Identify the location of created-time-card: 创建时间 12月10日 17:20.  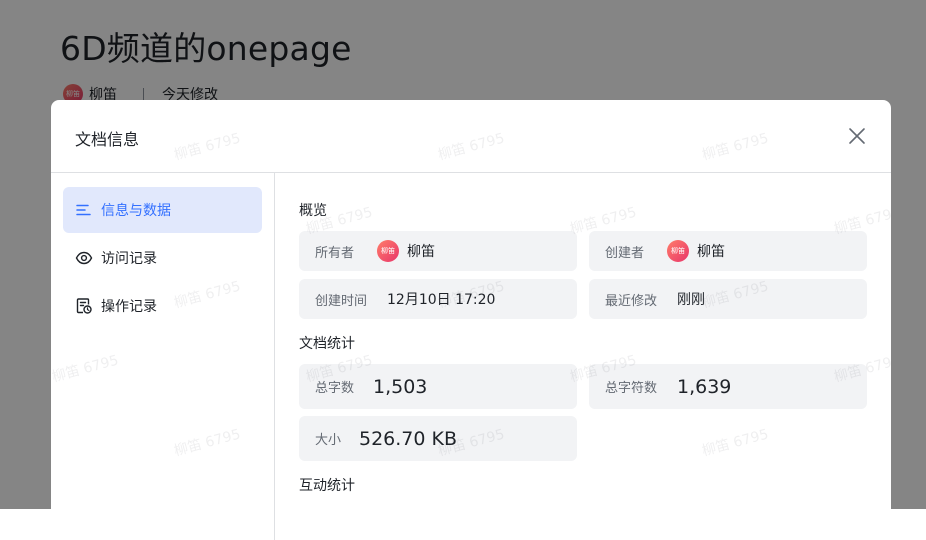
(438, 299).